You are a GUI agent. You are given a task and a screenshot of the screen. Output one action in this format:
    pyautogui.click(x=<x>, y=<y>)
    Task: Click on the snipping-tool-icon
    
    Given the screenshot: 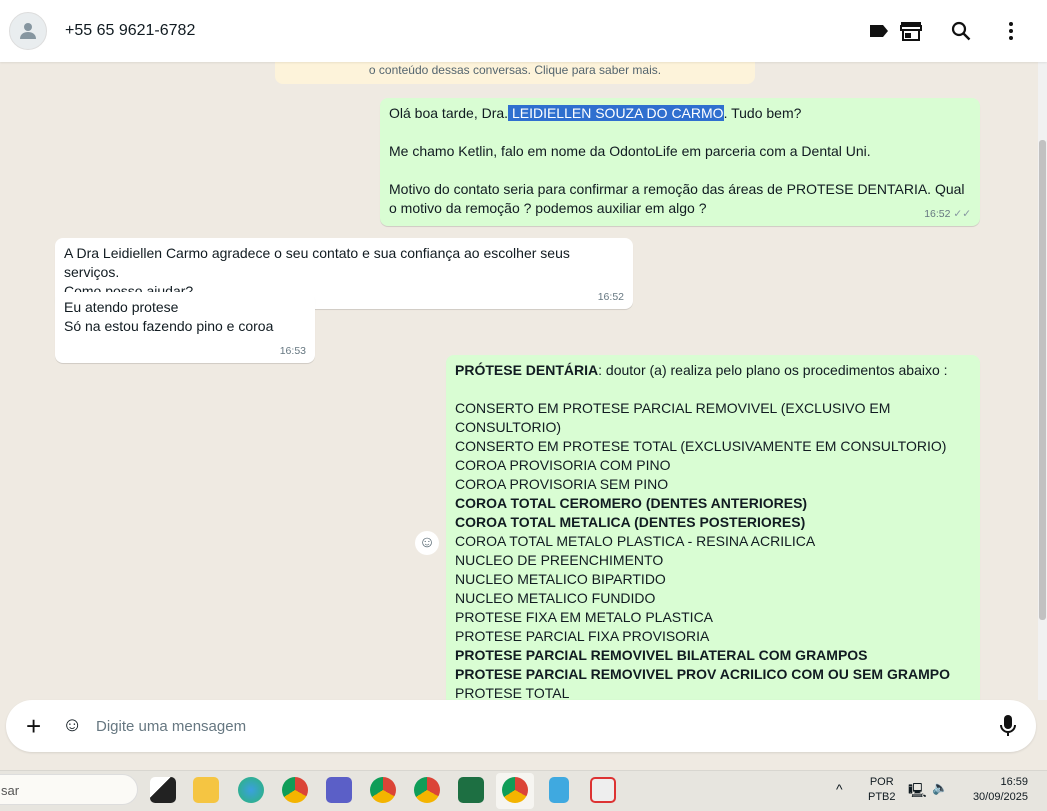 What is the action you would take?
    pyautogui.click(x=603, y=790)
    